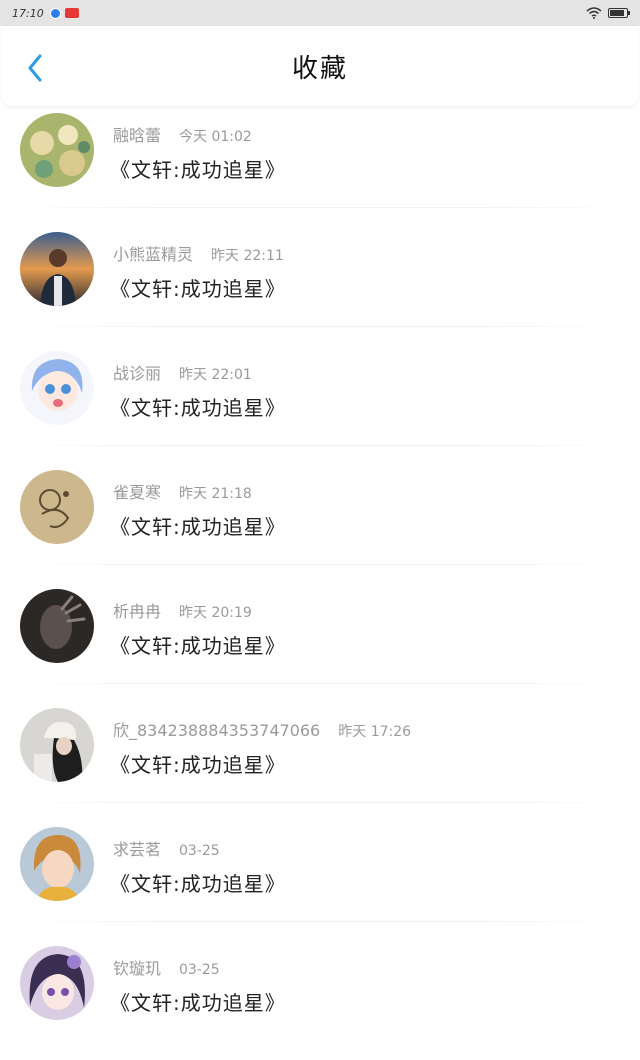 This screenshot has height=1060, width=640. I want to click on status-time: 17:10, so click(28, 13).